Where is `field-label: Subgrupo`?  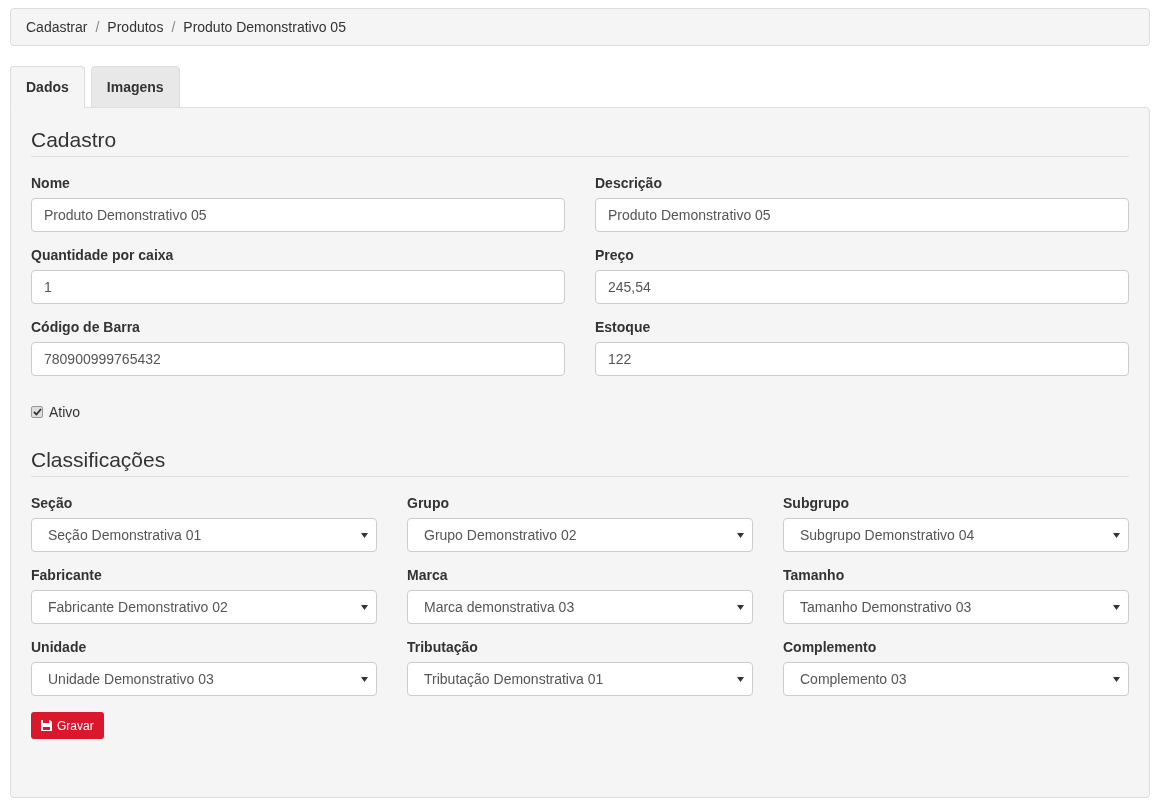
field-label: Subgrupo is located at coordinates (817, 503).